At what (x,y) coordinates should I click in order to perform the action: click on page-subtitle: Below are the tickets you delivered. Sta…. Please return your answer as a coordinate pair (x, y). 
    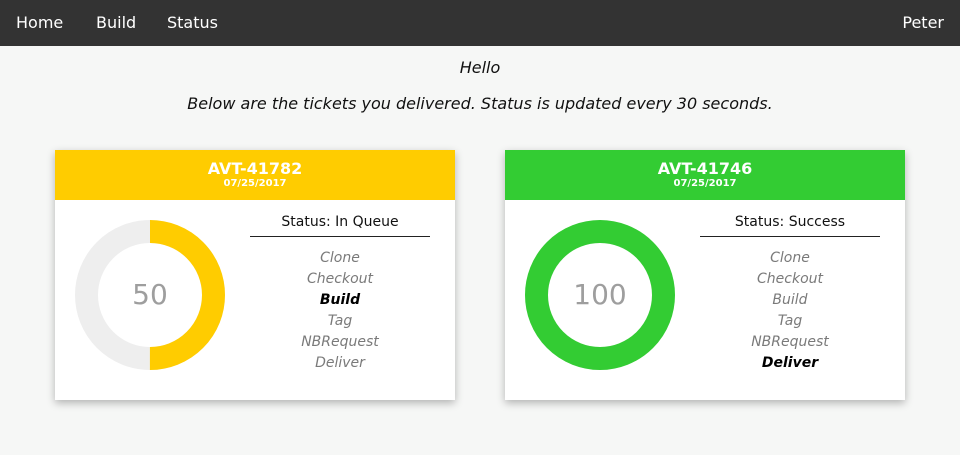
    Looking at the image, I should click on (480, 103).